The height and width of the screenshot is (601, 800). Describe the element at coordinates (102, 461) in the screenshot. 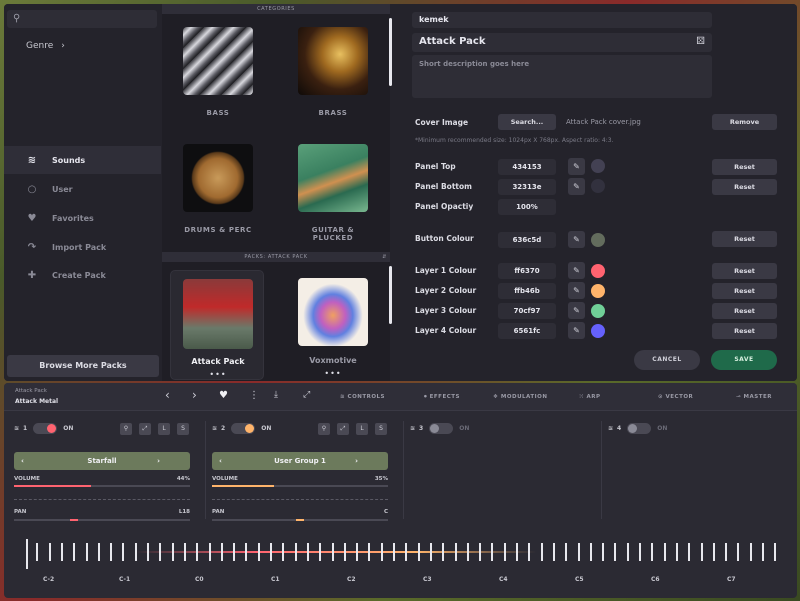

I see `layer-1-preset-selector: ‹ Starfall ›` at that location.